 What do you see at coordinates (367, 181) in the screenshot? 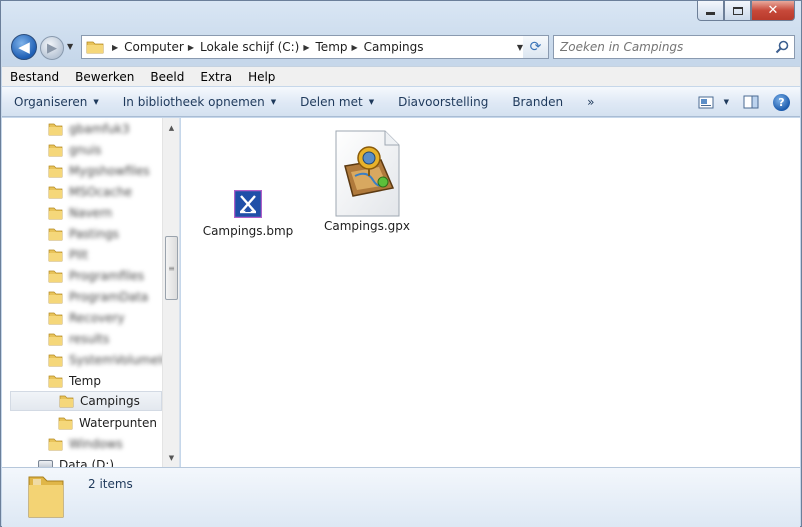
I see `file-item-campings-gpx: Campings.gpx` at bounding box center [367, 181].